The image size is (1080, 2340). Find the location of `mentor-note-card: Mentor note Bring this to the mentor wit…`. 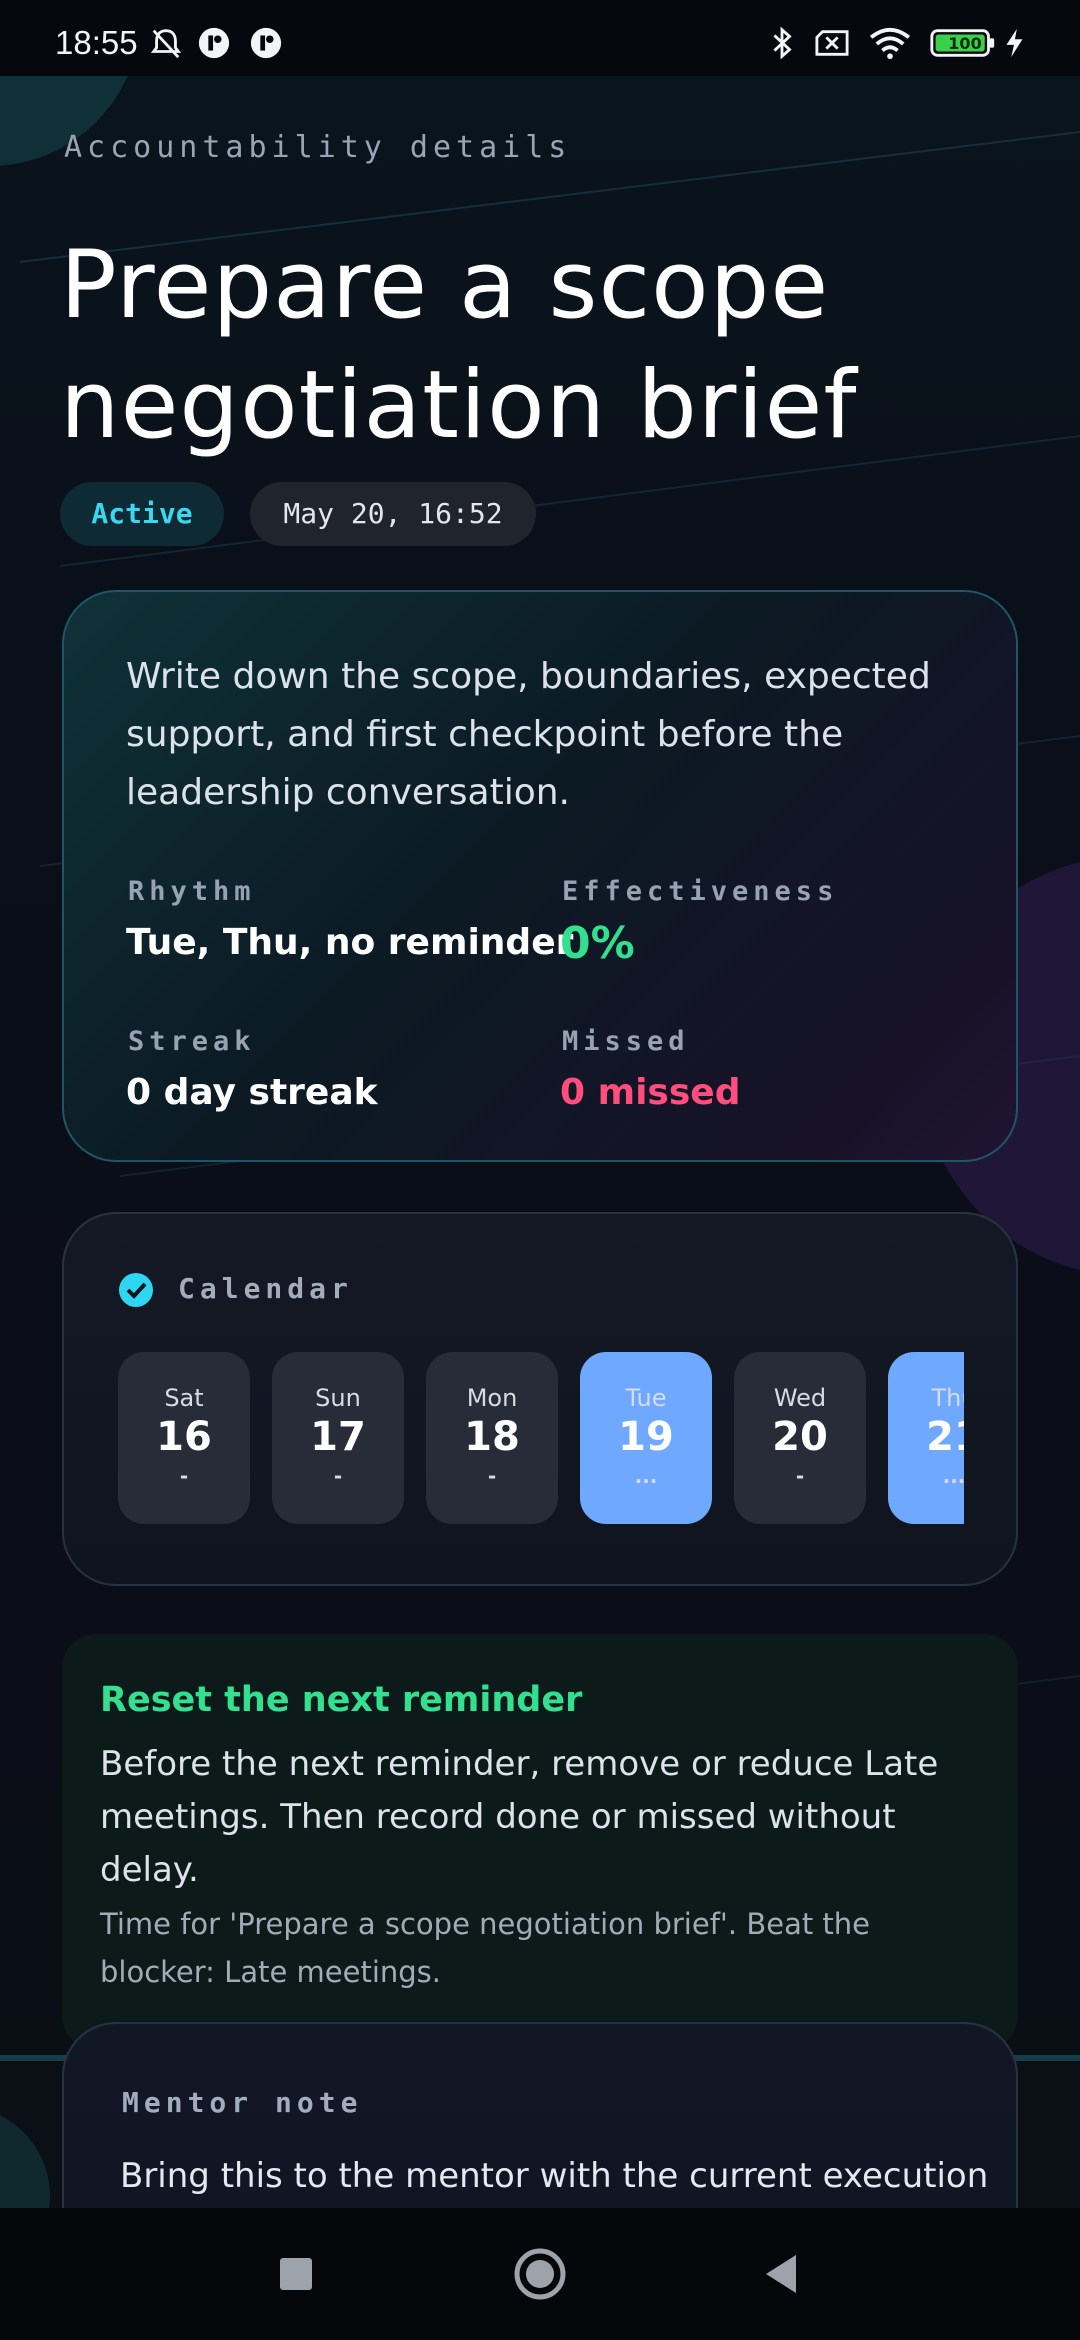

mentor-note-card: Mentor note Bring this to the mentor wit… is located at coordinates (540, 2115).